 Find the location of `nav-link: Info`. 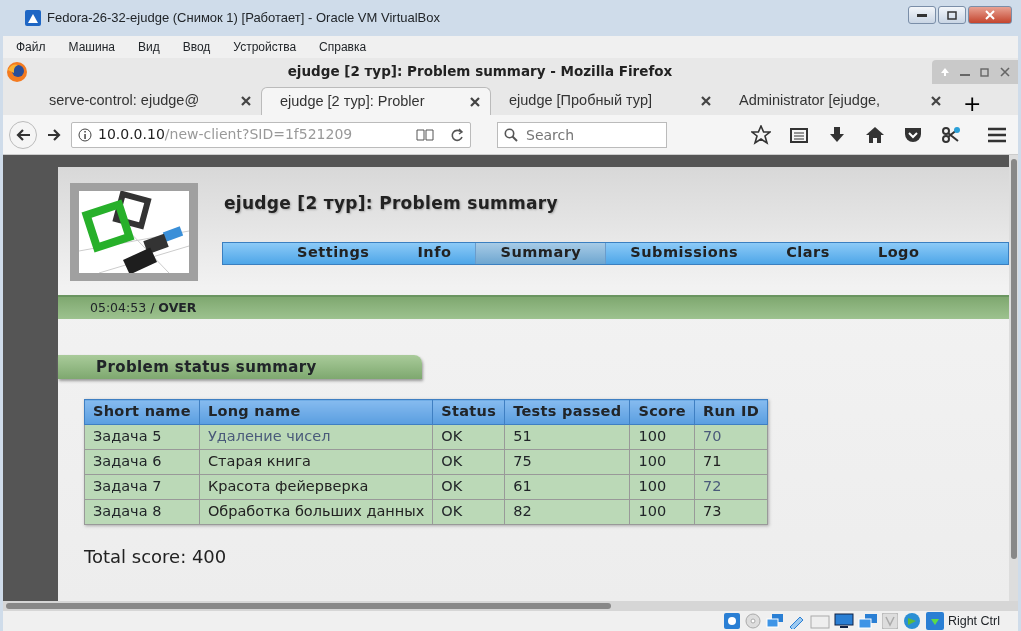

nav-link: Info is located at coordinates (434, 253).